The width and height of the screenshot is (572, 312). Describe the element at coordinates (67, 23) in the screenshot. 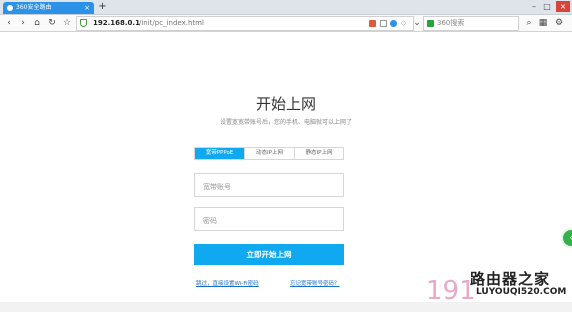

I see `favorite-button: ☆` at that location.